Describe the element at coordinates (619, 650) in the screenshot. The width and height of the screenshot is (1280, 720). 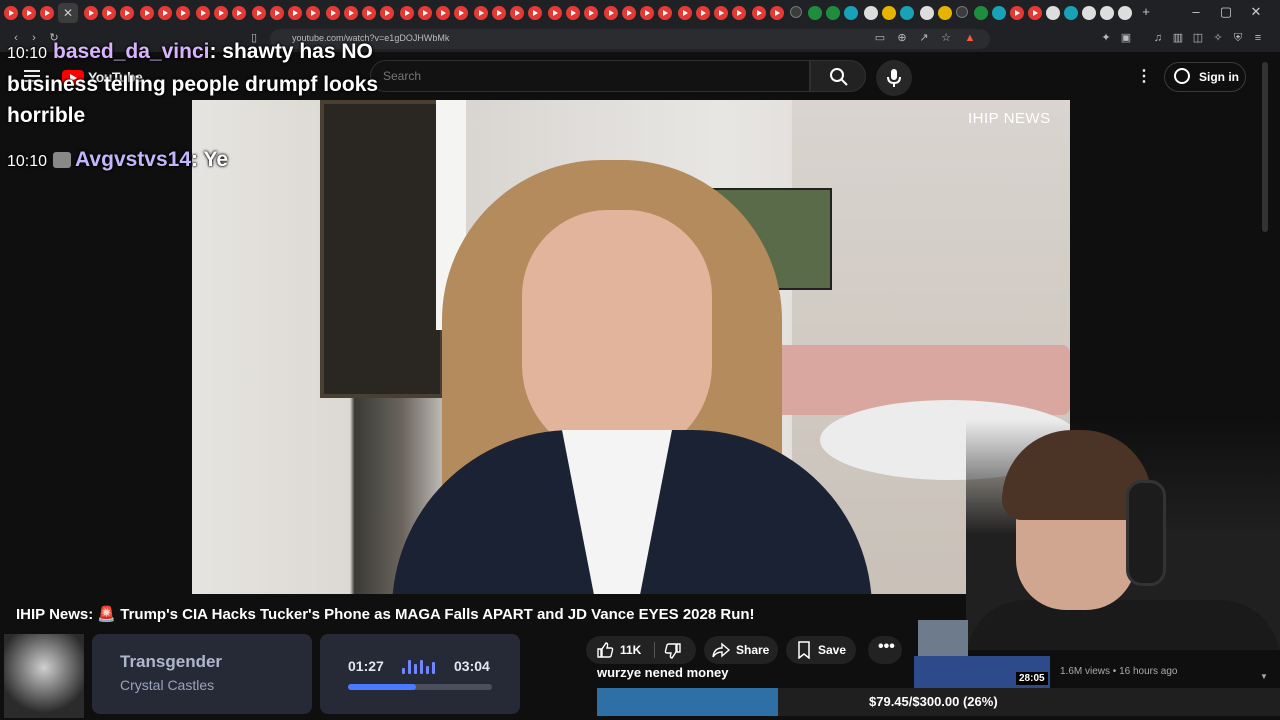
I see `like-button: 11K` at that location.